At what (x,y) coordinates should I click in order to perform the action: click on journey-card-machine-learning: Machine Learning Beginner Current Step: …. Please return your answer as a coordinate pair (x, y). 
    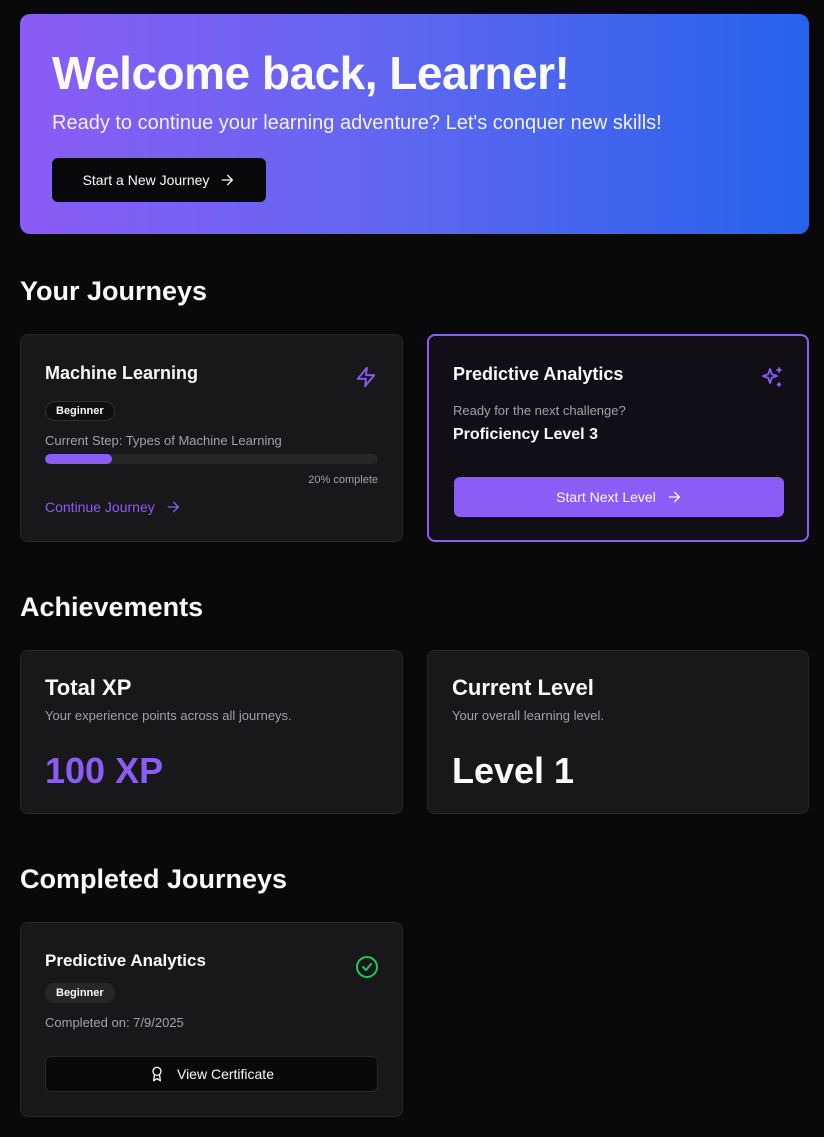
    Looking at the image, I should click on (211, 438).